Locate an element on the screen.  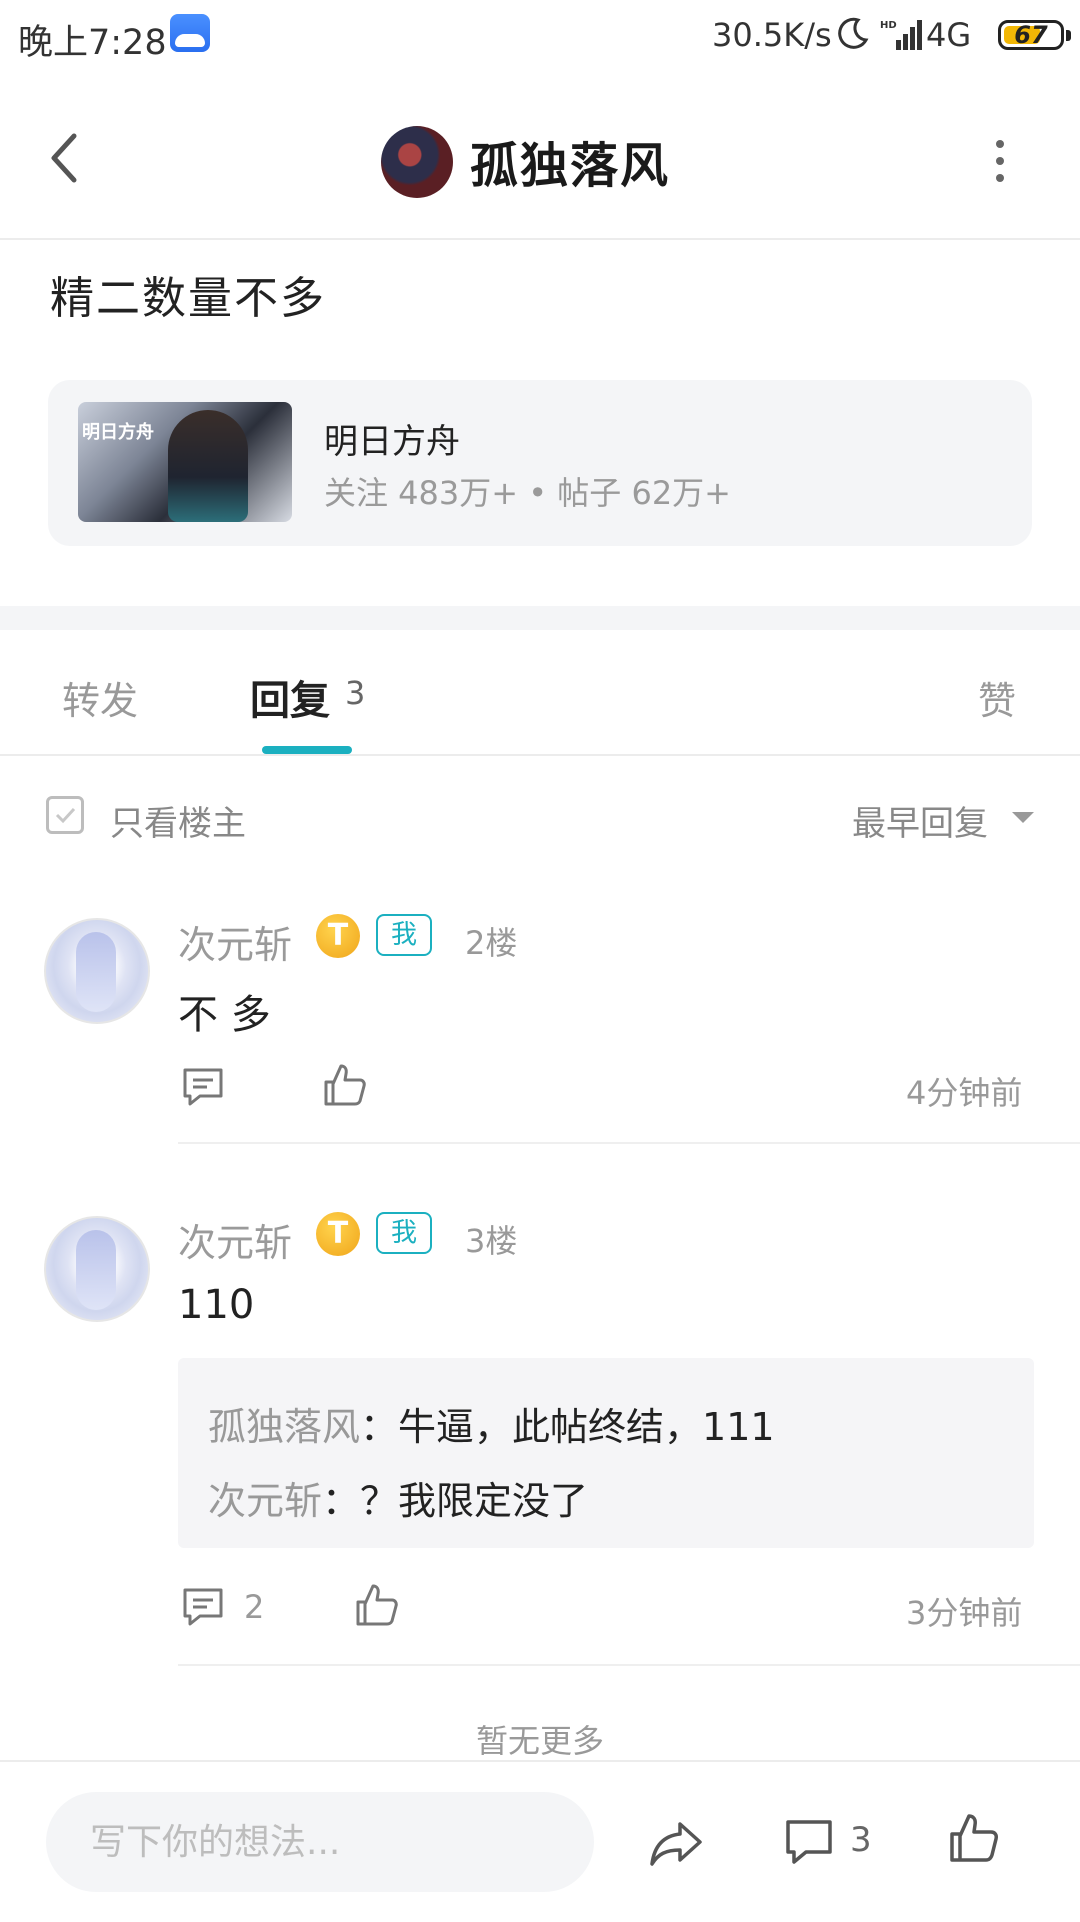
section-divider is located at coordinates (540, 618).